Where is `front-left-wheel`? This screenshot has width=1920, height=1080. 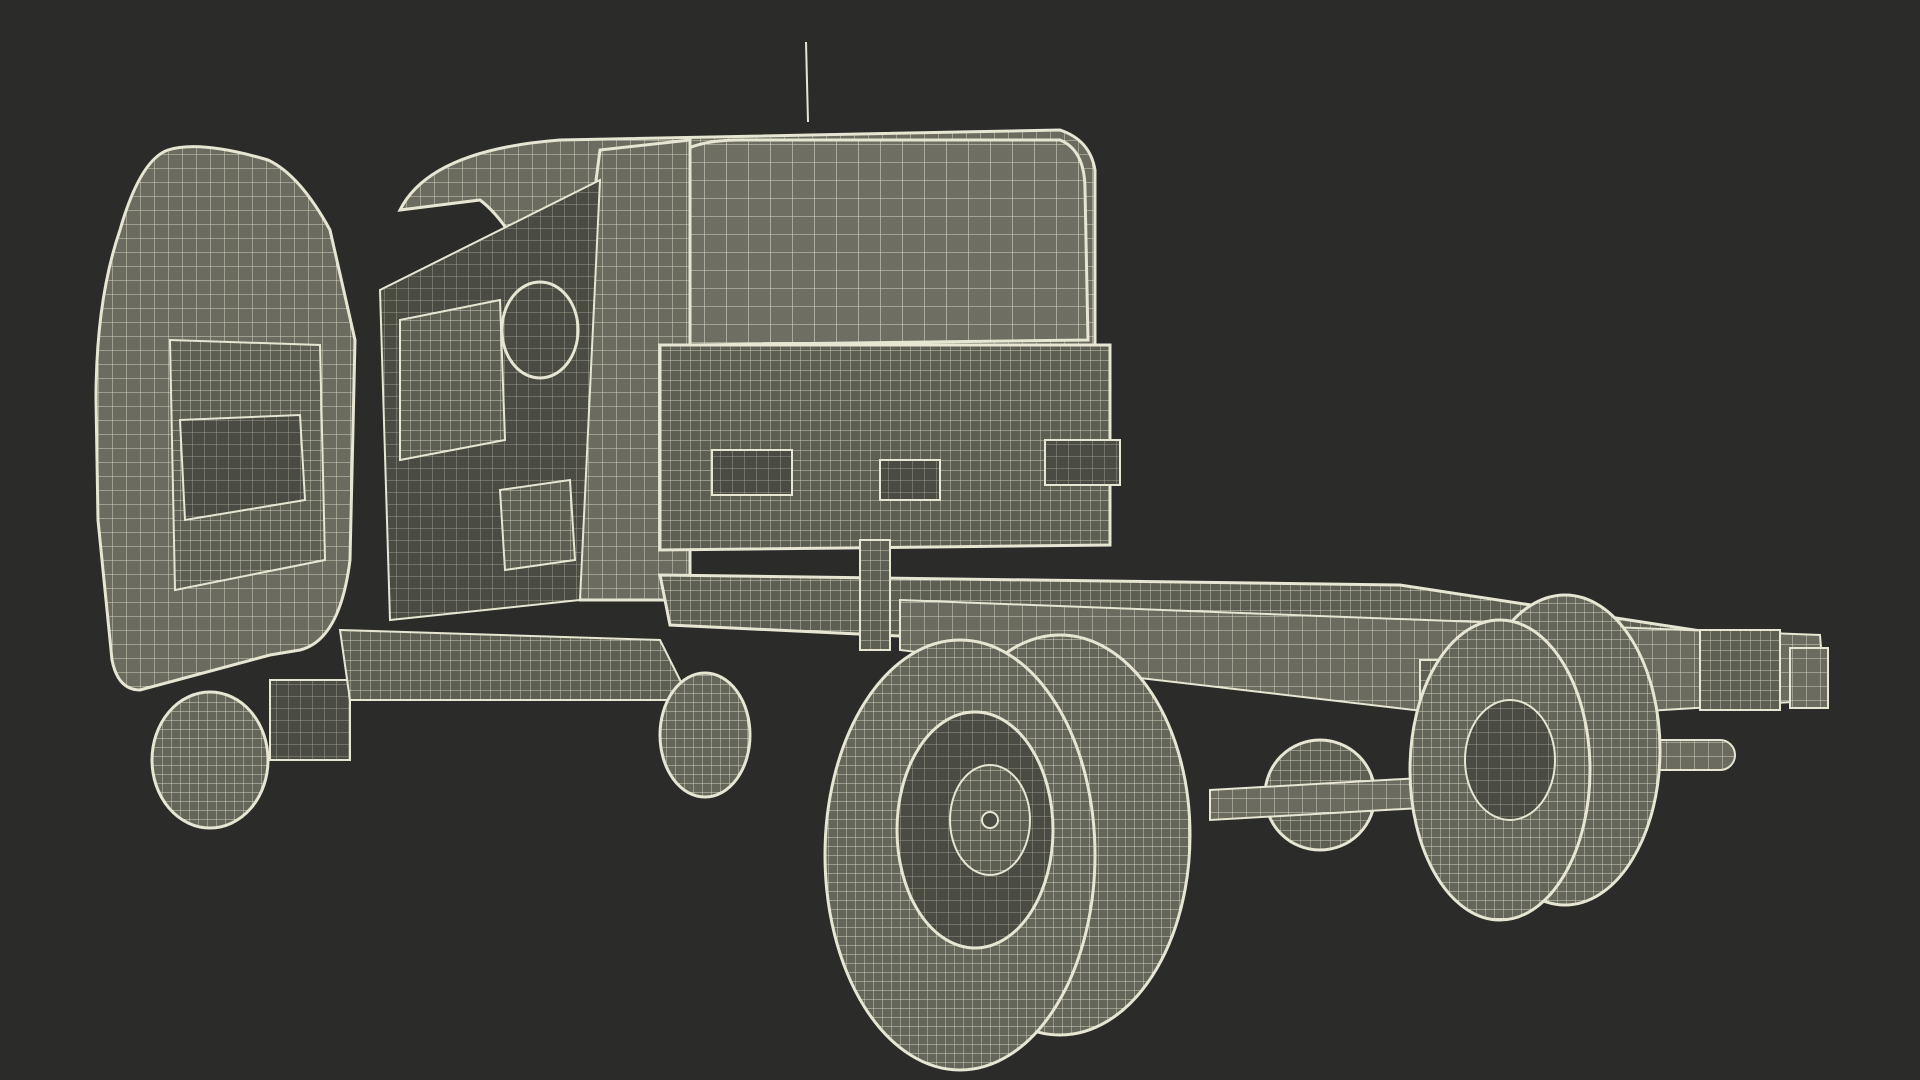
front-left-wheel is located at coordinates (250, 754).